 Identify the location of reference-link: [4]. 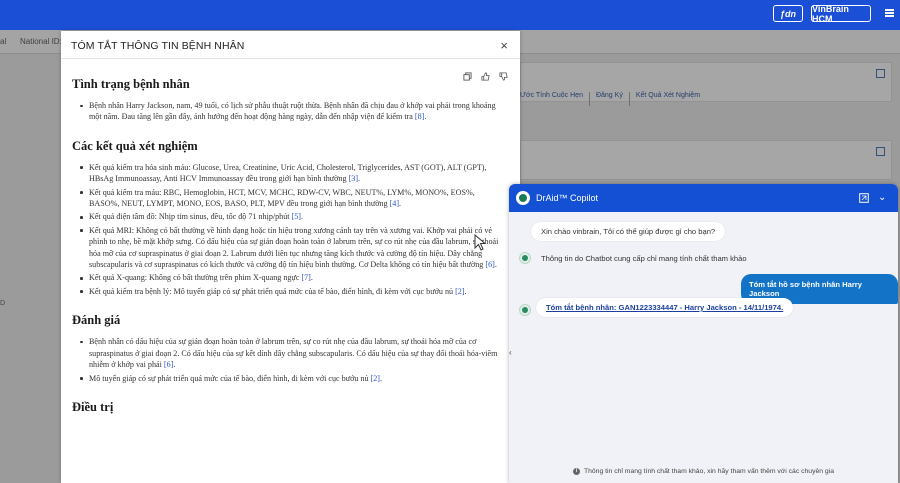
(394, 203).